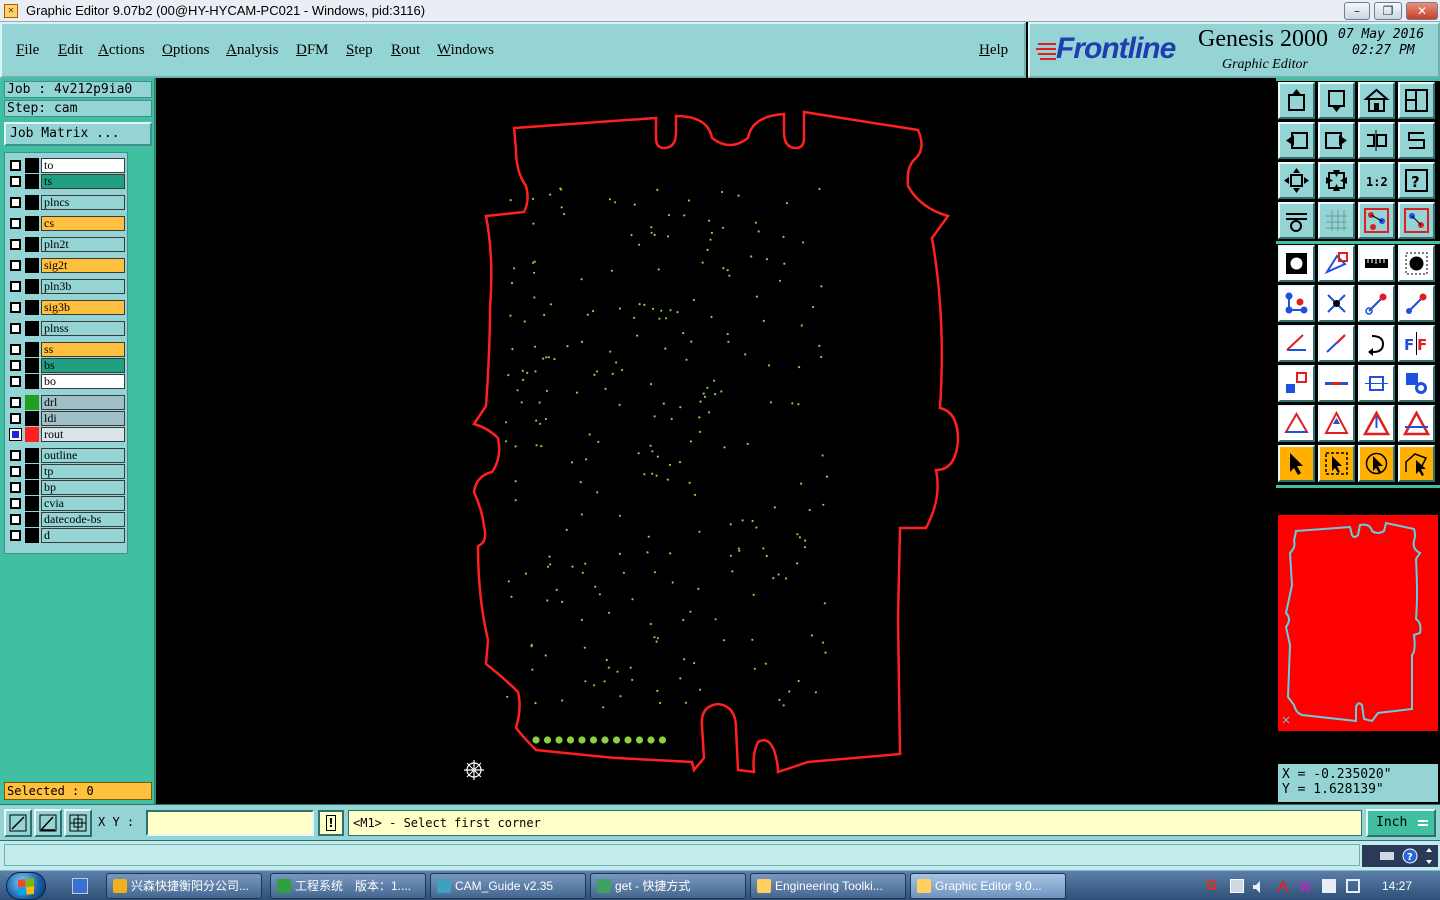 This screenshot has width=1440, height=900. What do you see at coordinates (1237, 886) in the screenshot?
I see `network-icon` at bounding box center [1237, 886].